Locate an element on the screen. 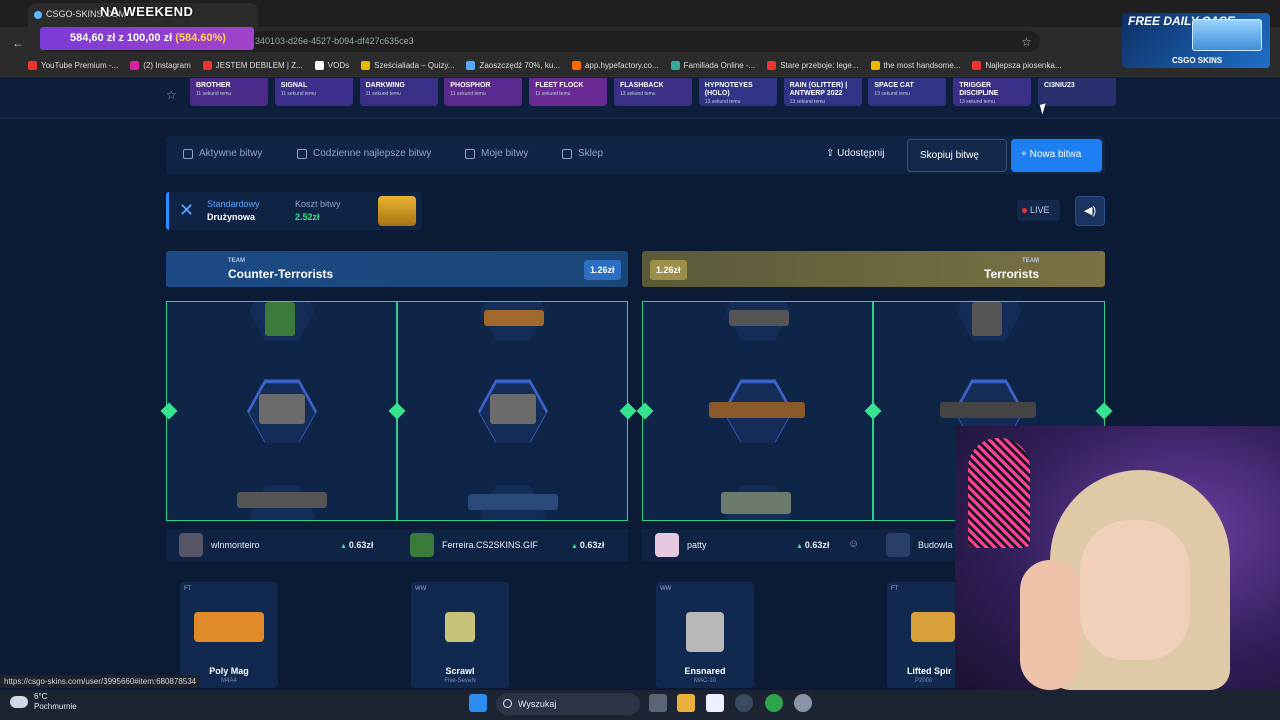  player-row: Budowla is located at coordinates (914, 545).